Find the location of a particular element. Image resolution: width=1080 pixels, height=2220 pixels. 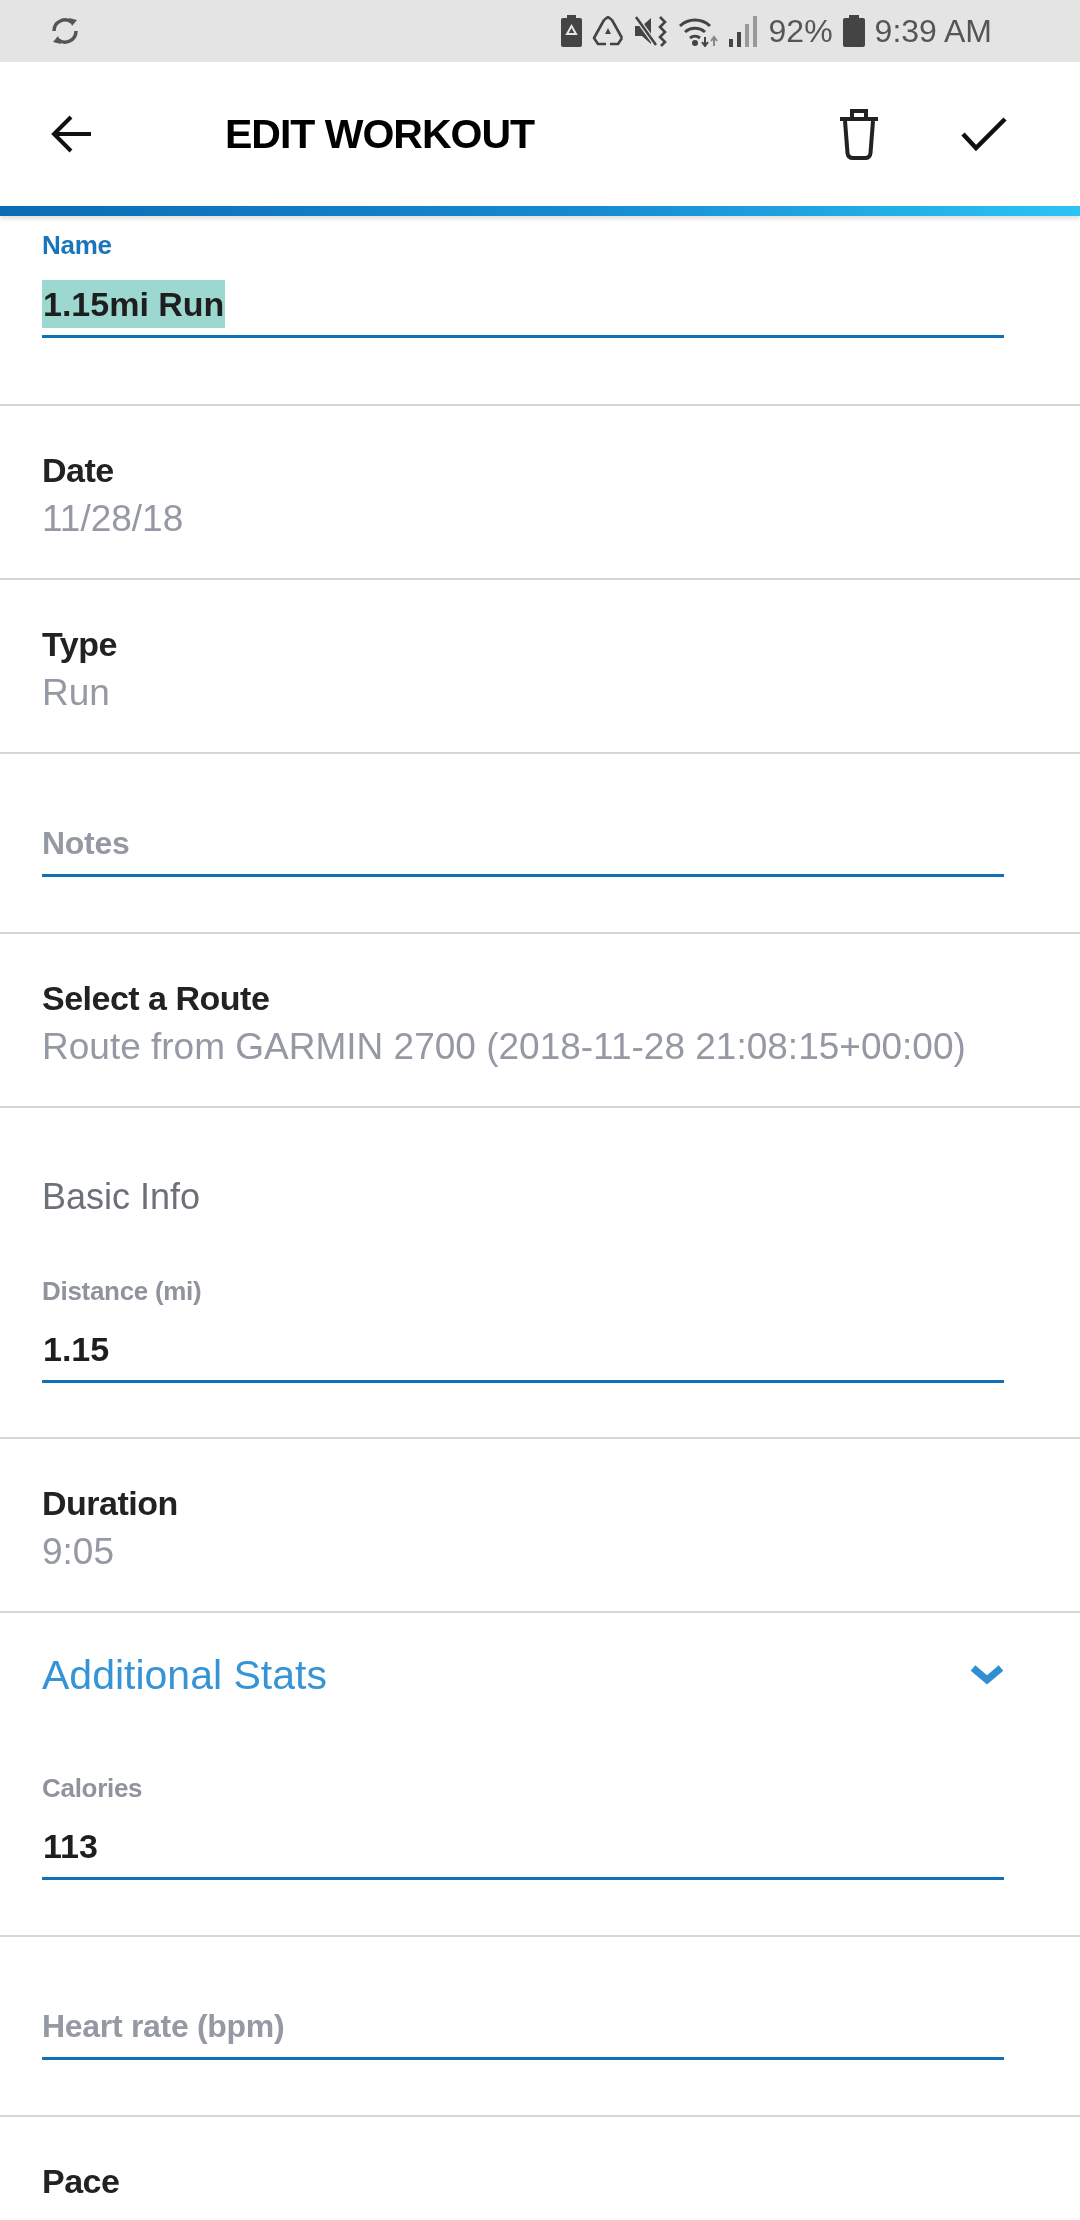

check-icon is located at coordinates (984, 134).